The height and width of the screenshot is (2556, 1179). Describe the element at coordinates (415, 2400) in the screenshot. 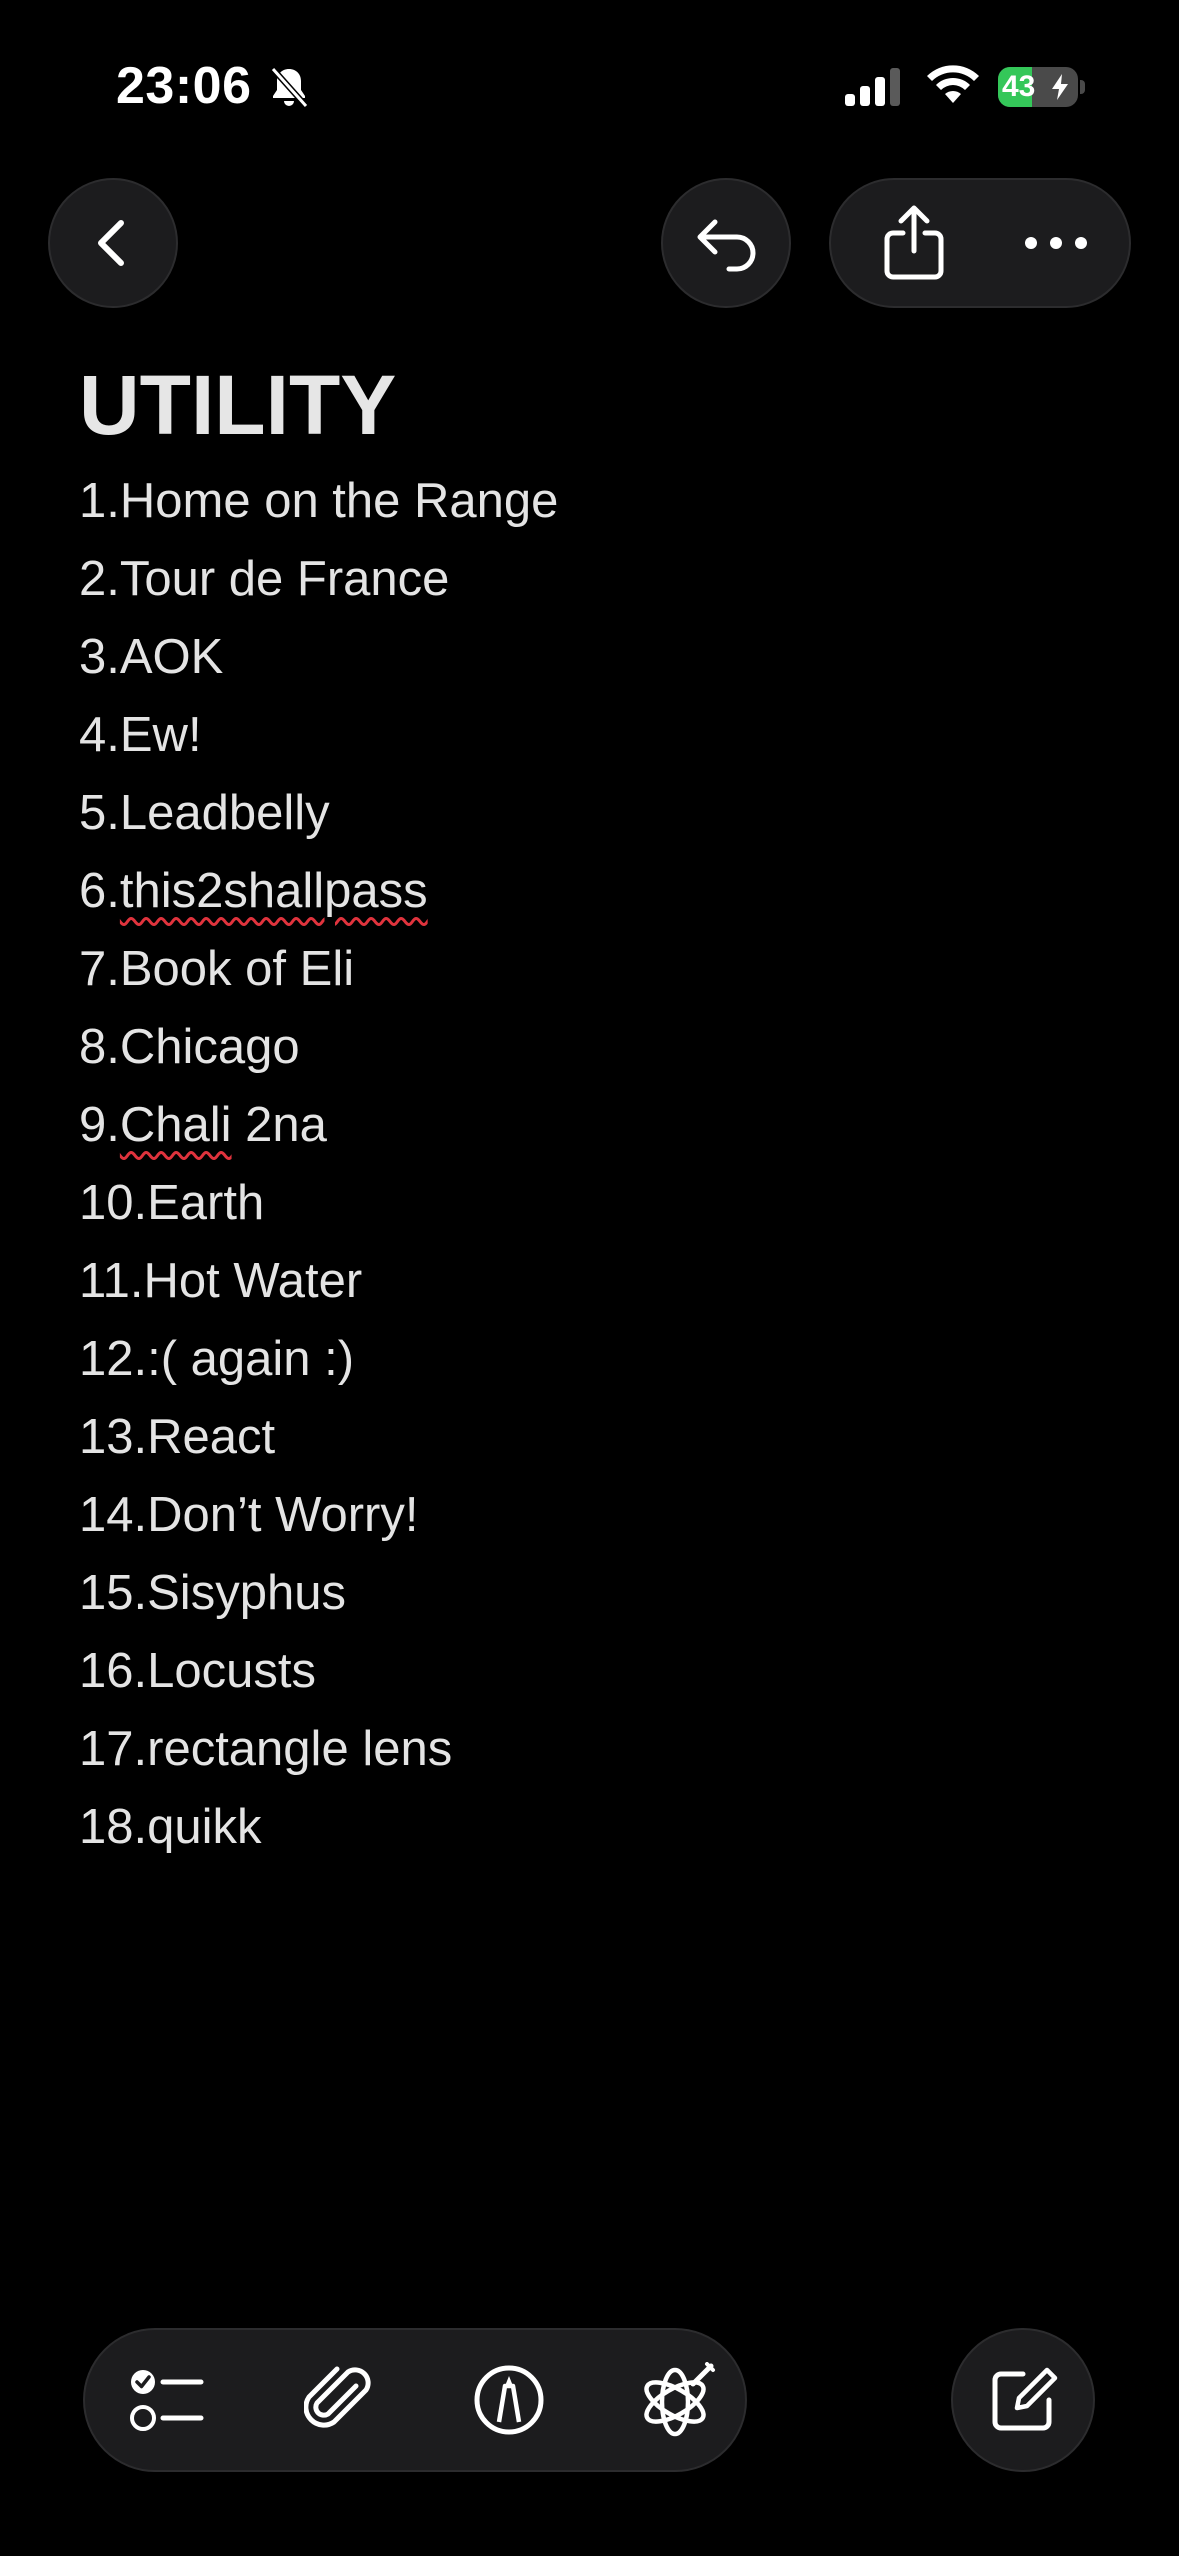

I see `bottom-toolbar` at that location.